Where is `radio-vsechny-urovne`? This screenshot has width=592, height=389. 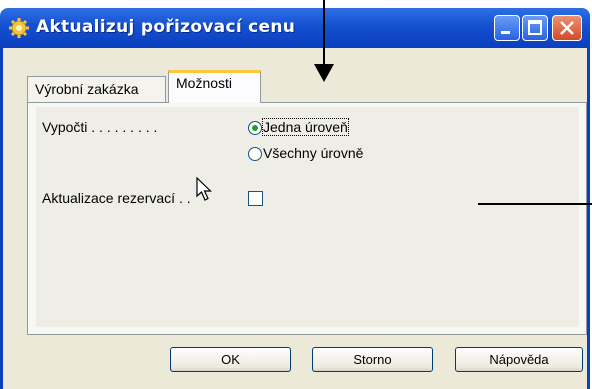 radio-vsechny-urovne is located at coordinates (255, 154).